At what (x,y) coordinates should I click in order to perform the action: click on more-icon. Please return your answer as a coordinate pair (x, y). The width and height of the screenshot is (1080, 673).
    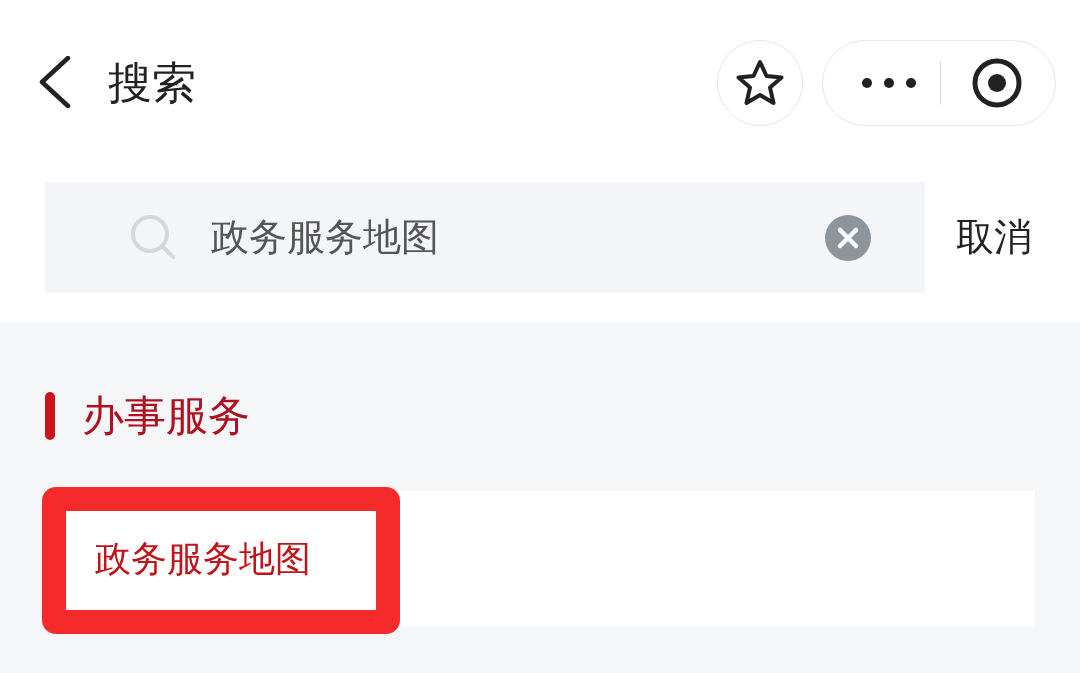
    Looking at the image, I should click on (889, 82).